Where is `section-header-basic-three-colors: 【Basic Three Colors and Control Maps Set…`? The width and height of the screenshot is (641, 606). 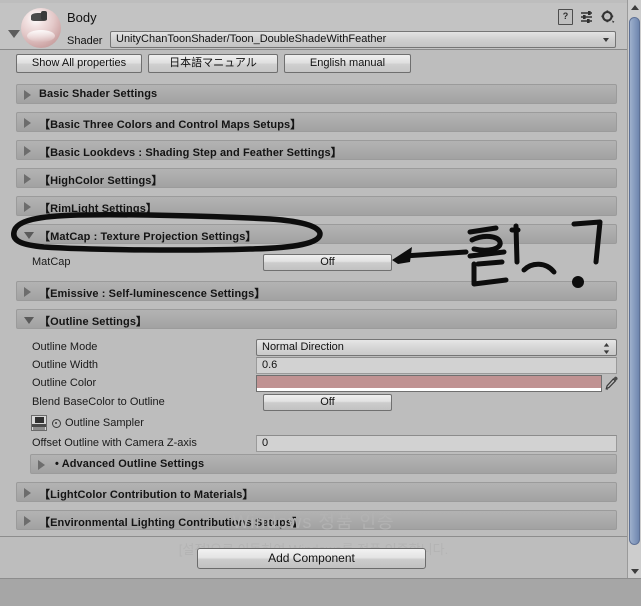
section-header-basic-three-colors: 【Basic Three Colors and Control Maps Set… is located at coordinates (316, 122).